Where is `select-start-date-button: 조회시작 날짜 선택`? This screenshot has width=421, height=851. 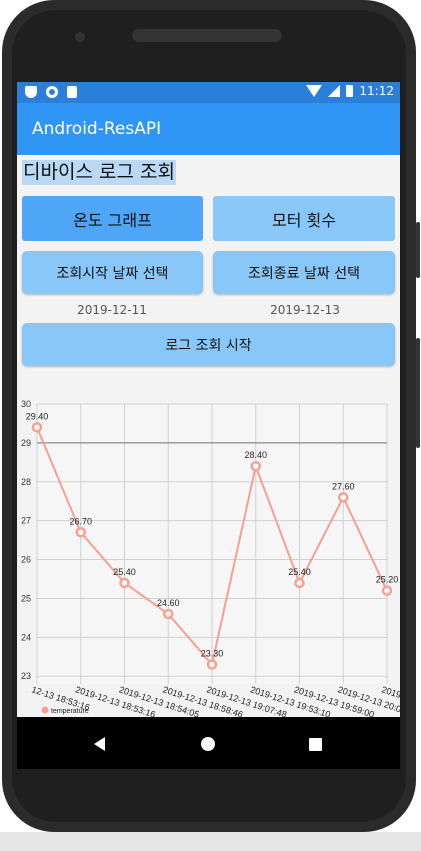
select-start-date-button: 조회시작 날짜 선택 is located at coordinates (112, 272).